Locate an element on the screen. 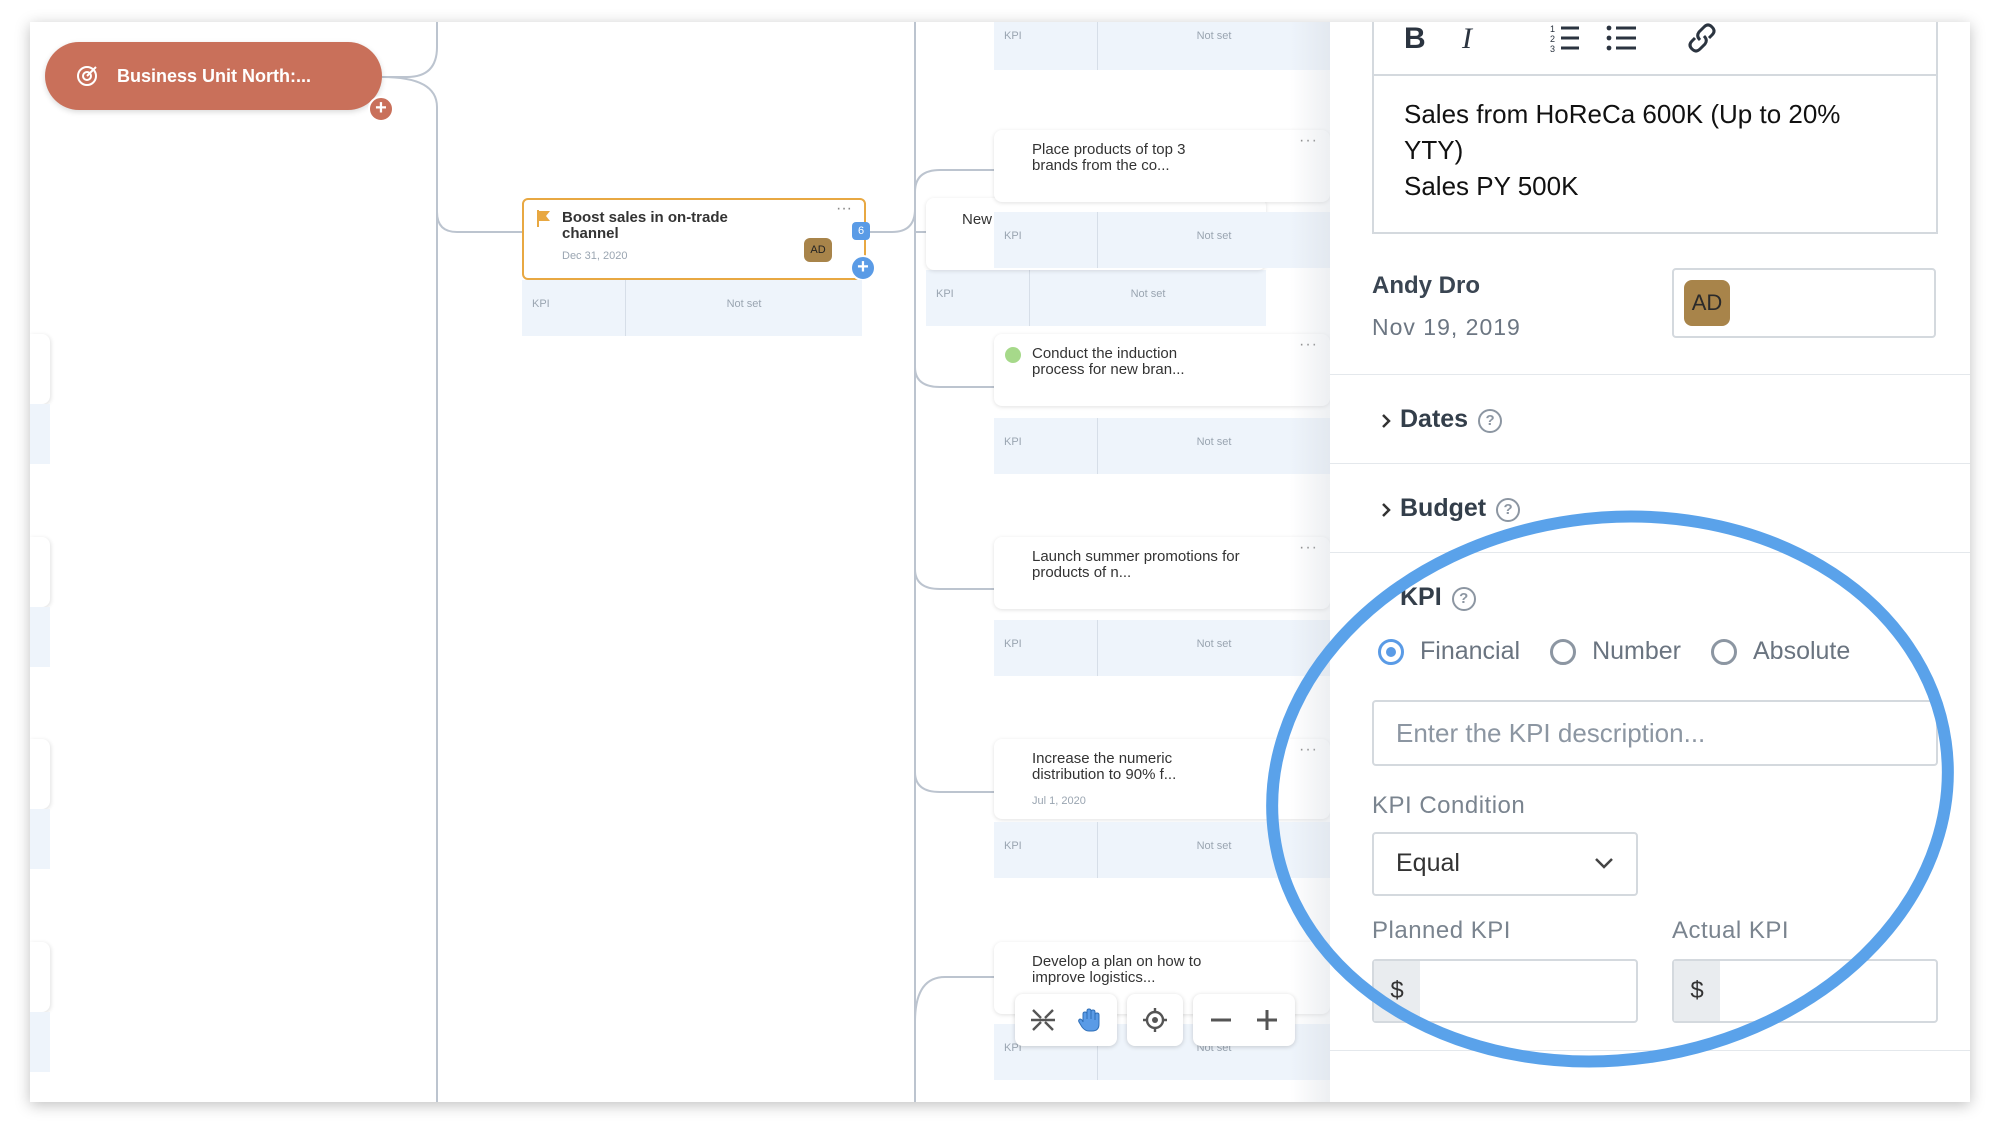 This screenshot has width=2000, height=1140. ordered-list-icon: 1 2 3 is located at coordinates (1565, 38).